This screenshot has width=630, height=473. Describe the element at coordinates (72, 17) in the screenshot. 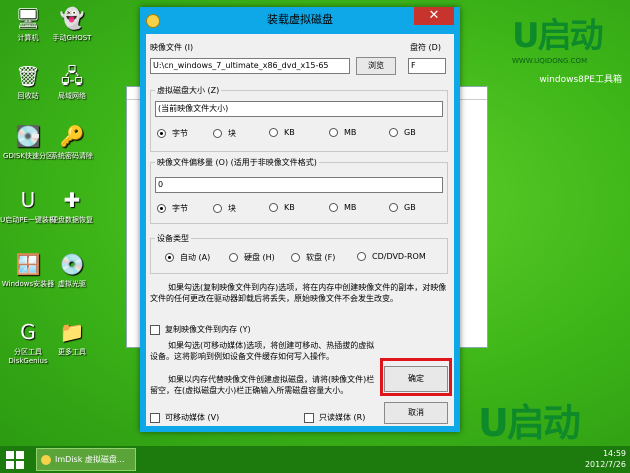

I see `ghost-icon: 👻` at that location.